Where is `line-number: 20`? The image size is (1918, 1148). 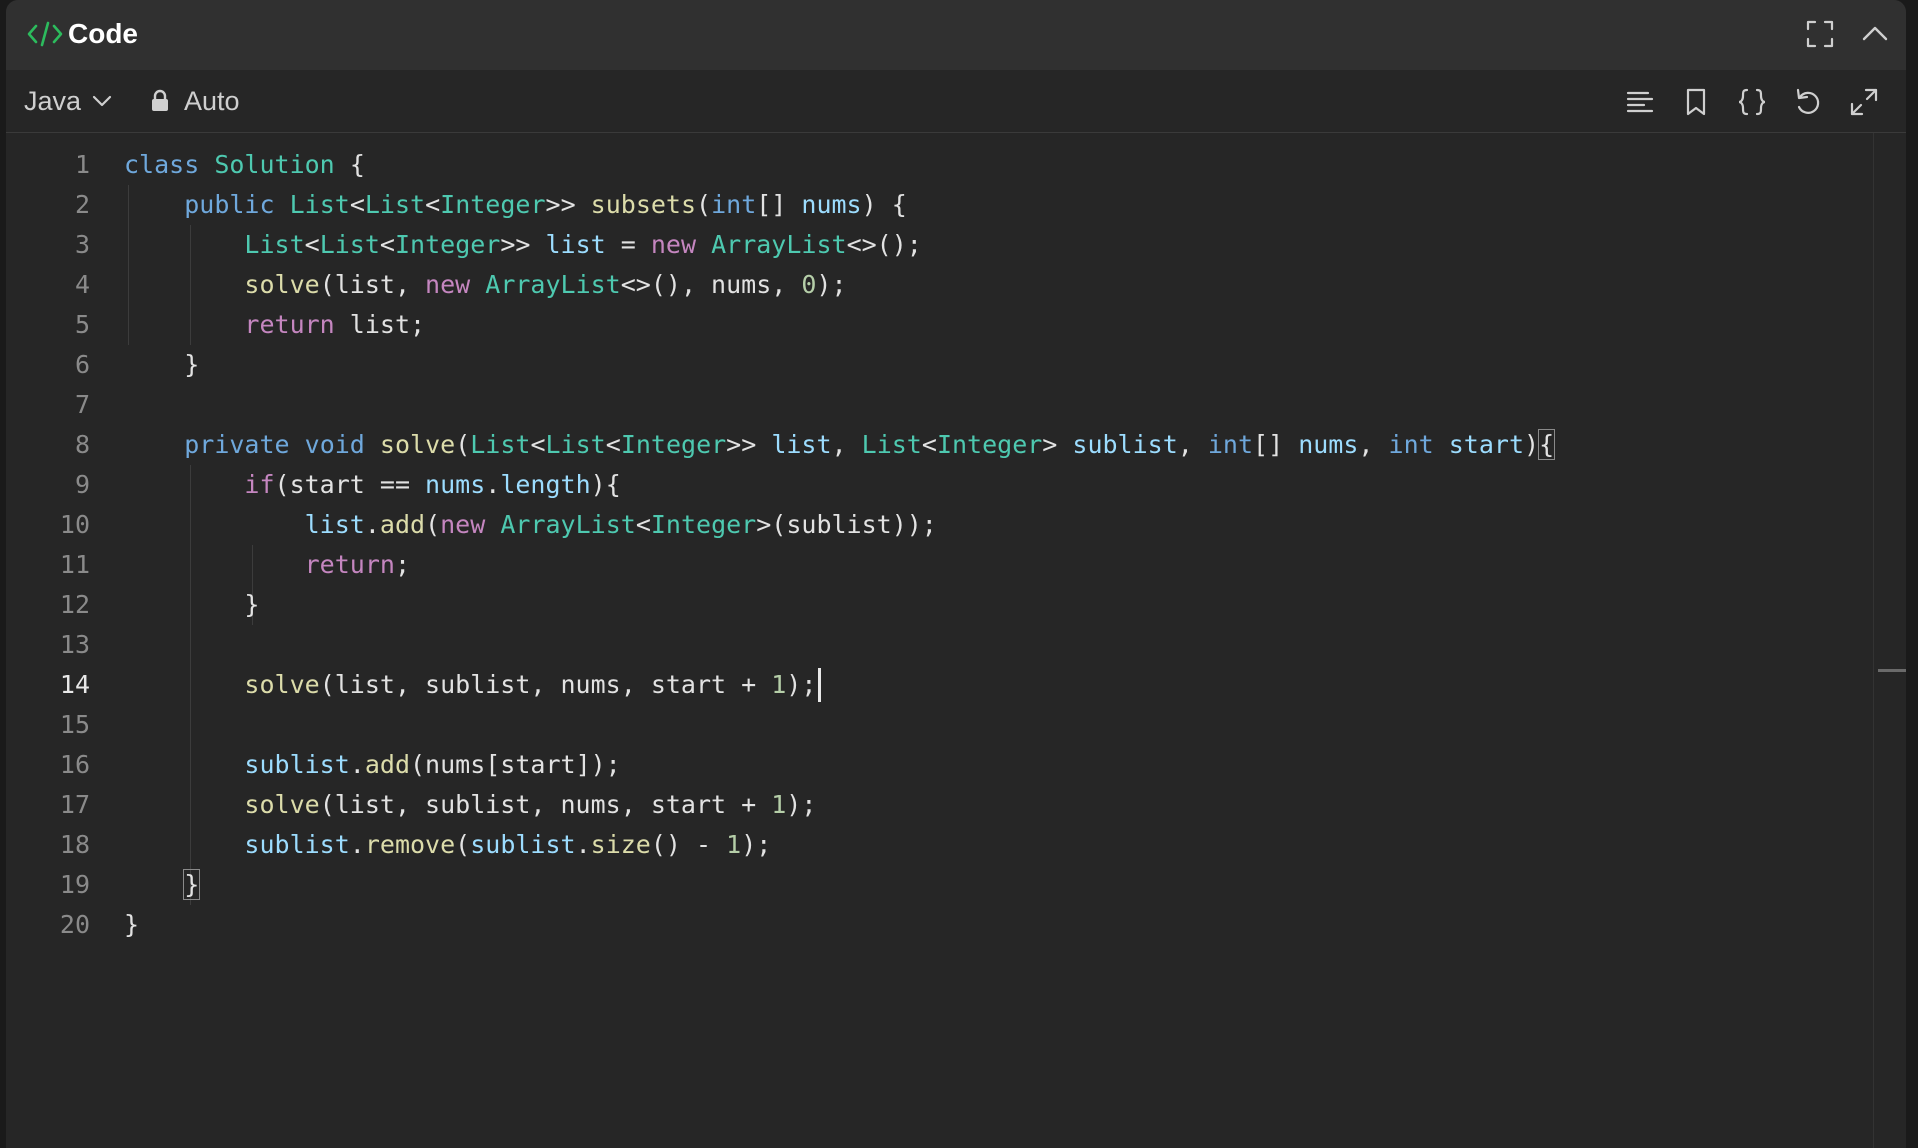 line-number: 20 is located at coordinates (74, 924).